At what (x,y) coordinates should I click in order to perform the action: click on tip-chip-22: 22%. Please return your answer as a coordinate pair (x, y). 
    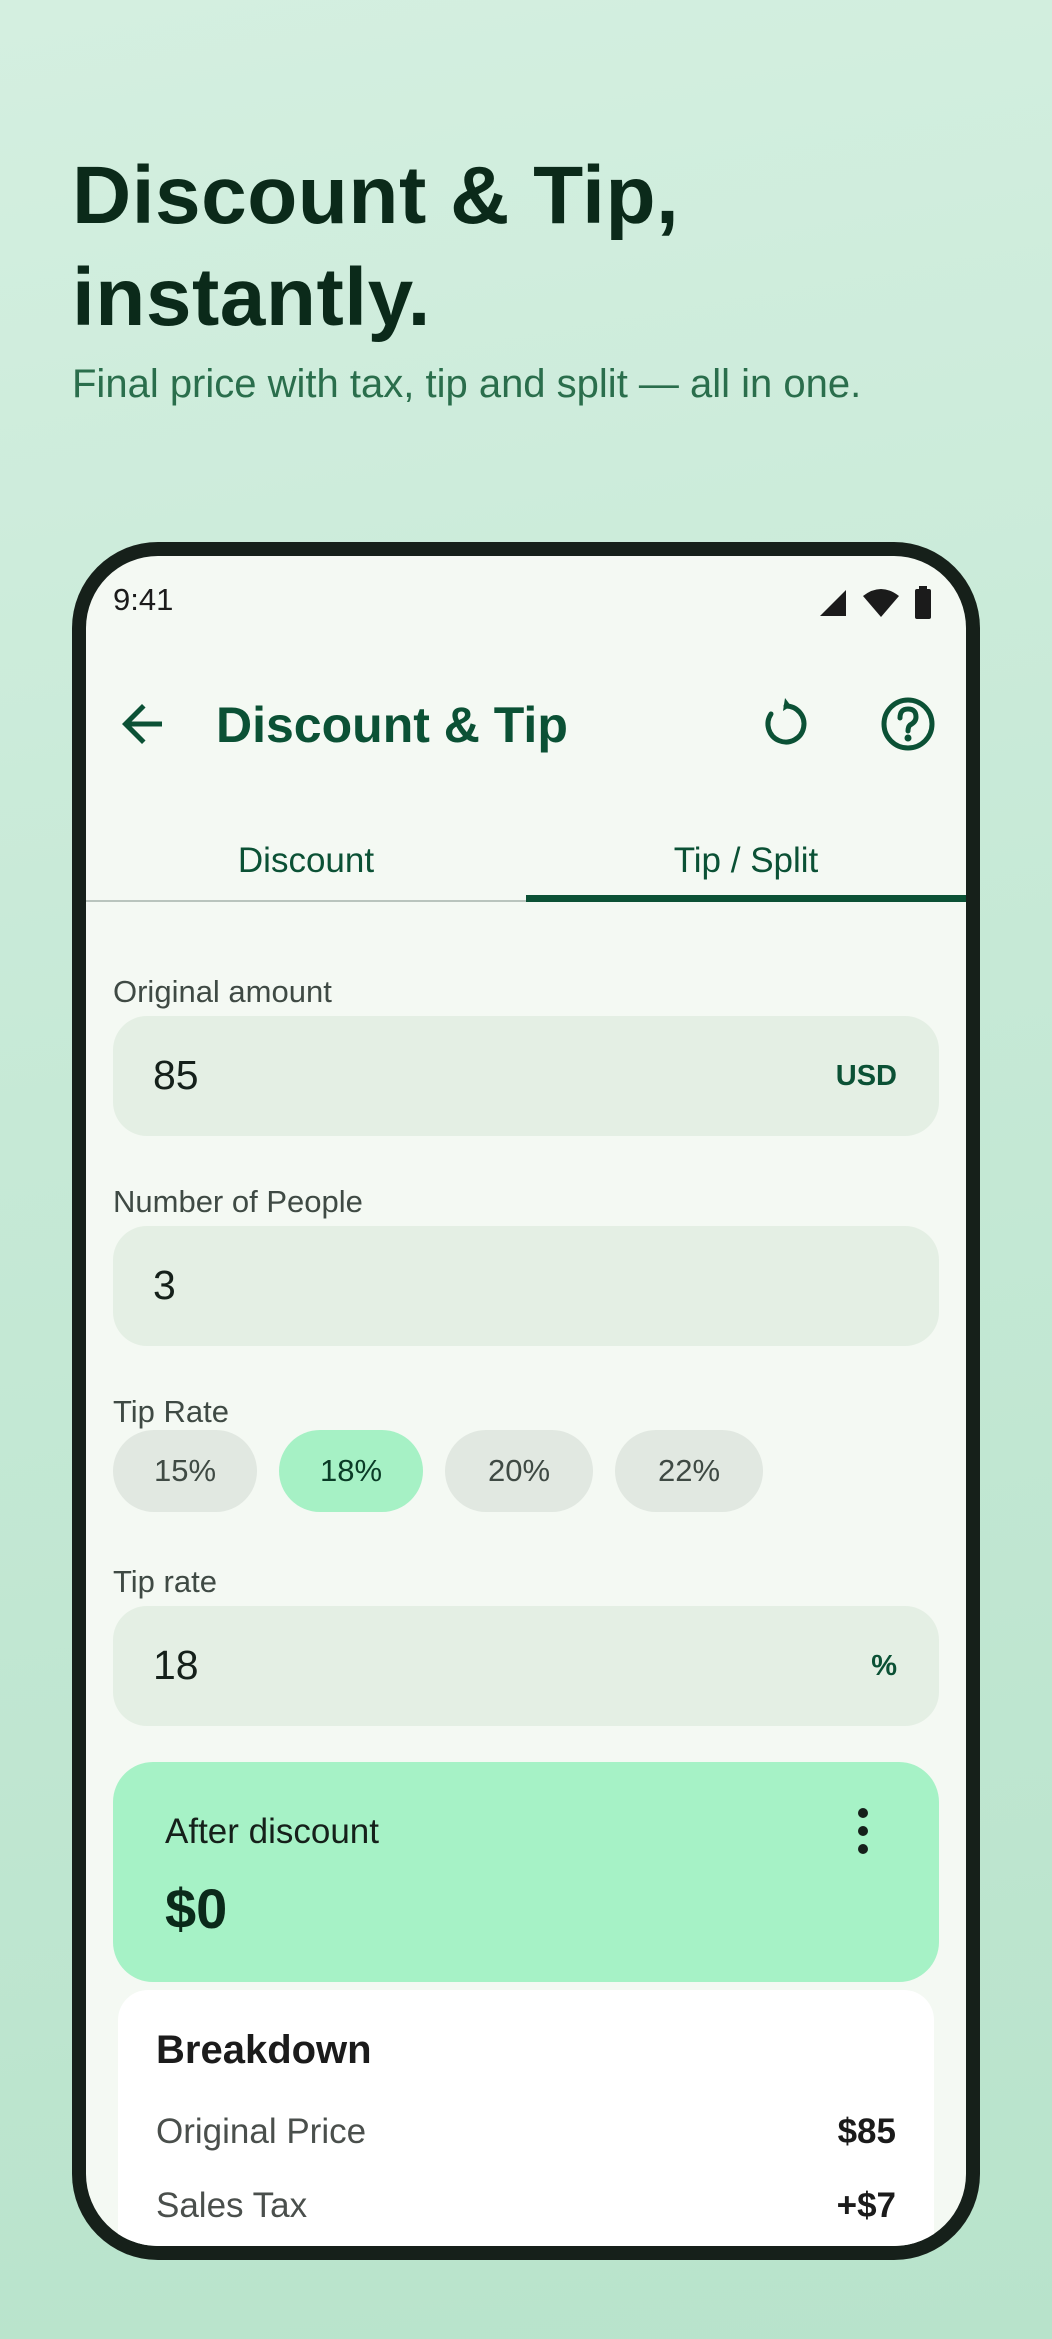
    Looking at the image, I should click on (689, 1471).